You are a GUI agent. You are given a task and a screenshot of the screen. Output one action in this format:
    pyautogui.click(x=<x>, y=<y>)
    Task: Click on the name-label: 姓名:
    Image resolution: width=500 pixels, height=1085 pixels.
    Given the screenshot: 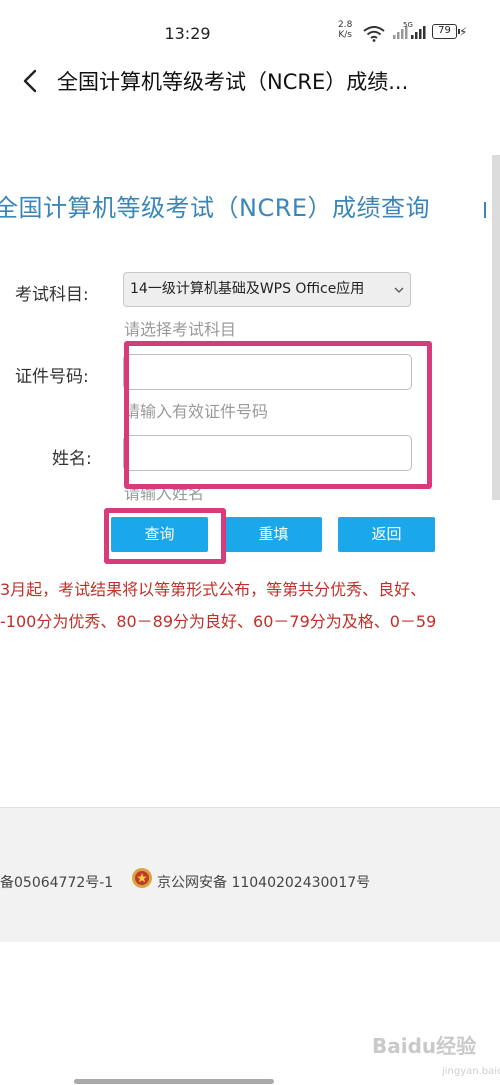 What is the action you would take?
    pyautogui.click(x=72, y=459)
    